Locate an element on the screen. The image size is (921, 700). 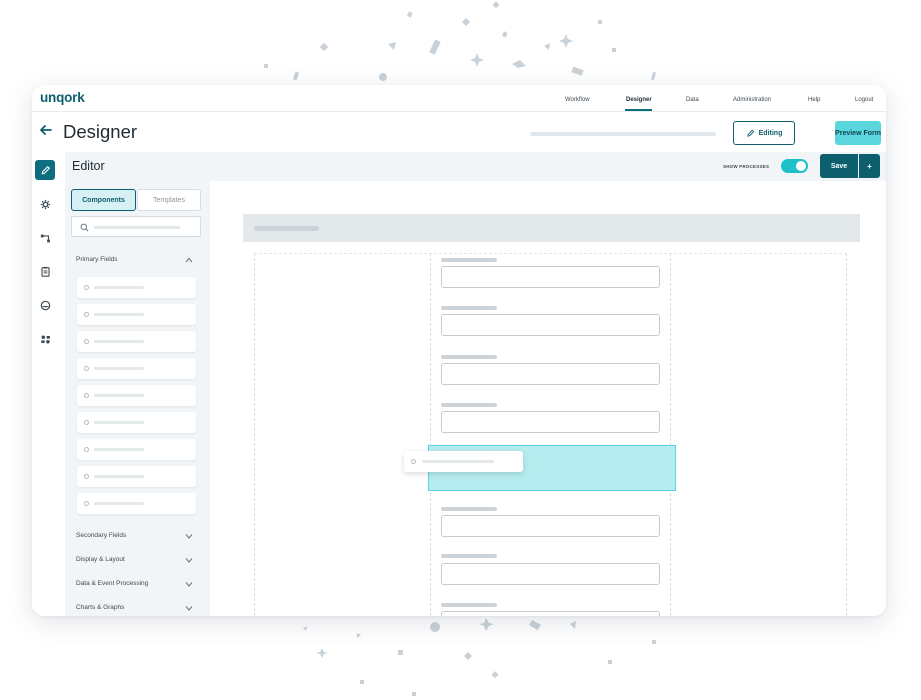
dragged-component is located at coordinates (463, 461).